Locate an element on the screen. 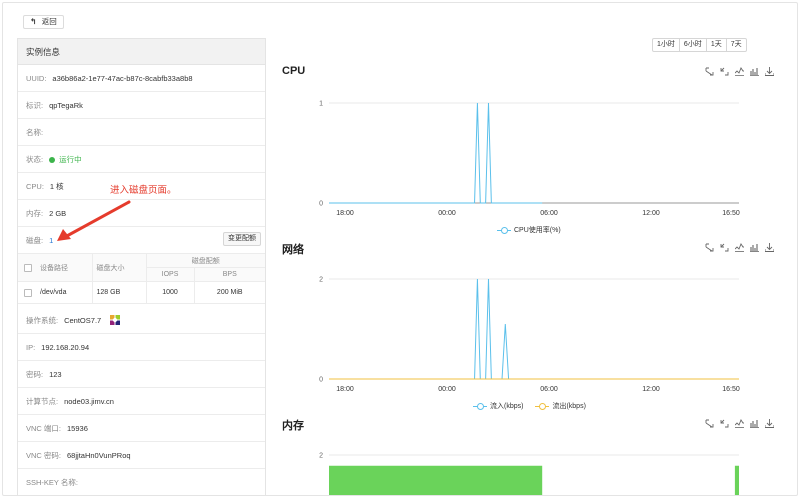 This screenshot has width=800, height=498. legend-item: CPU使用率(%) is located at coordinates (529, 230).